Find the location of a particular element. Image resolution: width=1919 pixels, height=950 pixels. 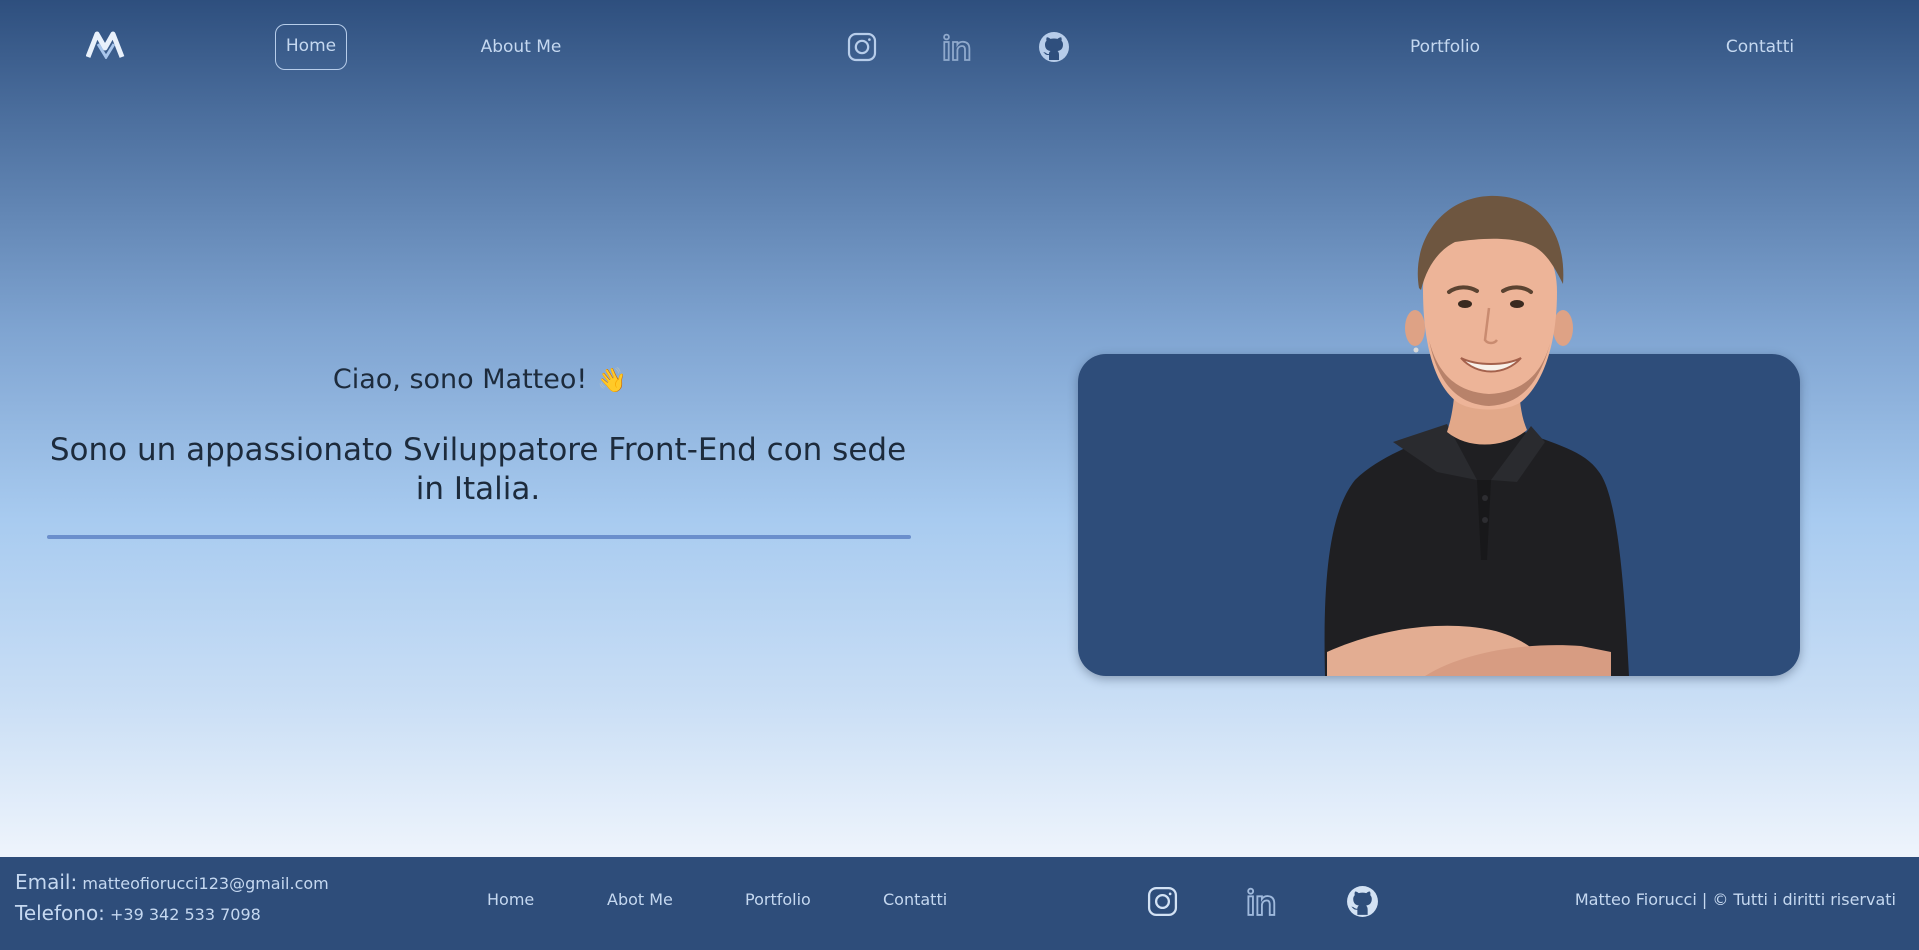

email-label: Email: is located at coordinates (46, 882).